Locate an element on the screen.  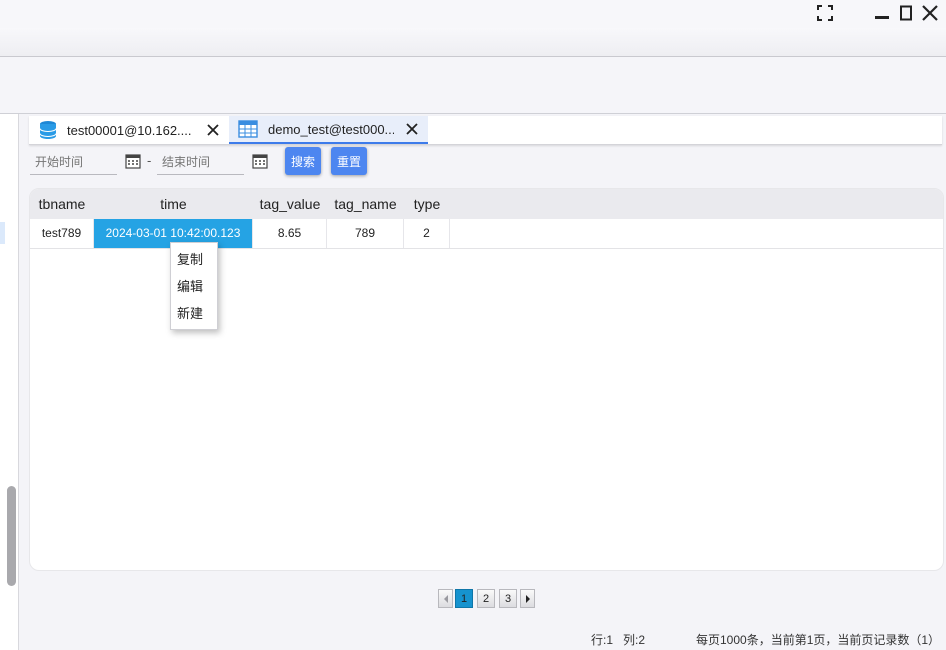
menu-item-edit: 编辑 is located at coordinates (194, 286).